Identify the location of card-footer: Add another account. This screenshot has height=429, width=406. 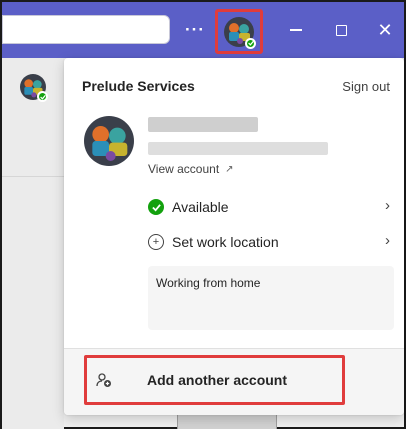
(234, 381).